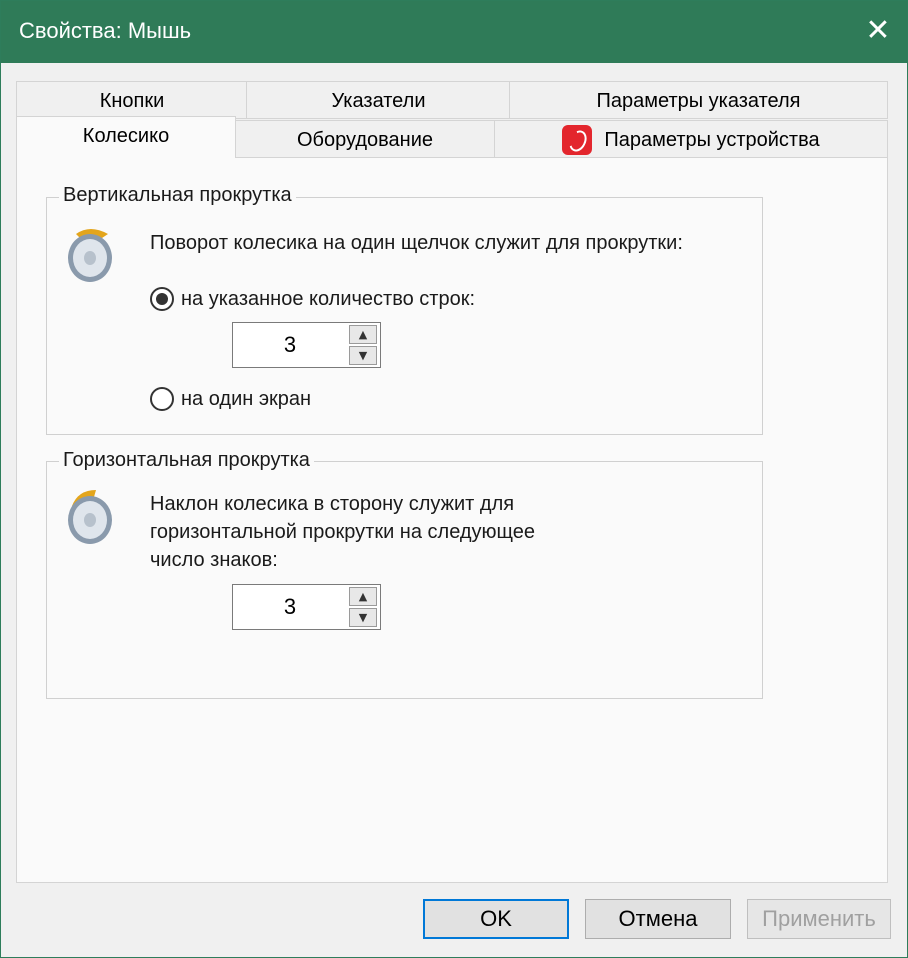  Describe the element at coordinates (496, 919) in the screenshot. I see `ok-button: OK` at that location.